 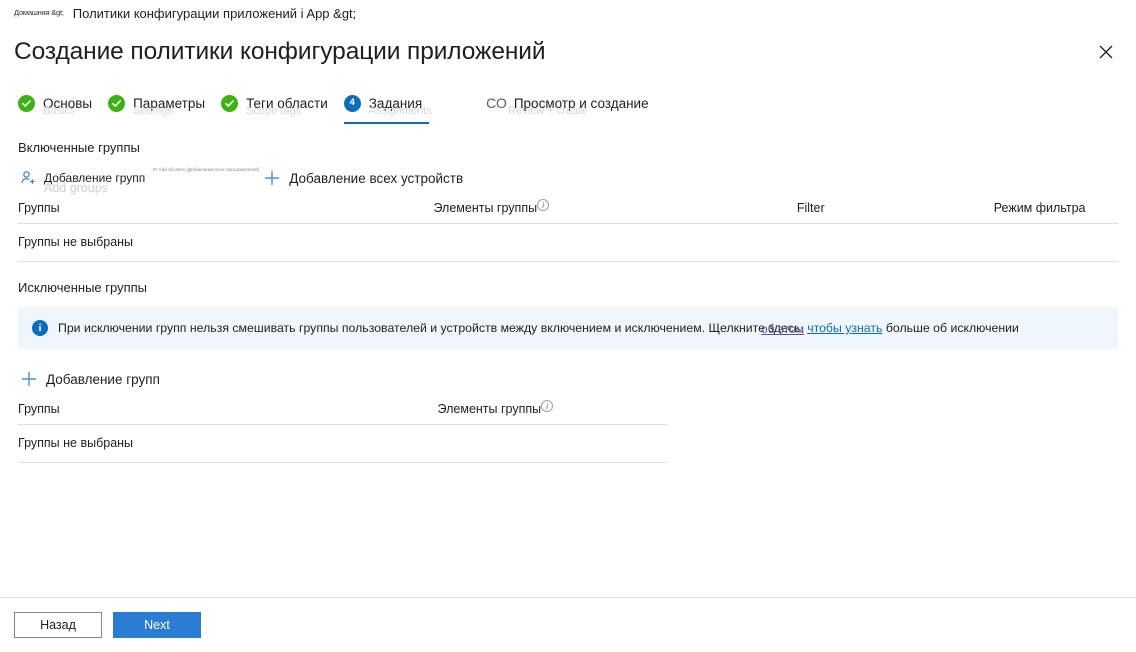 What do you see at coordinates (568, 379) in the screenshot?
I see `excluded-actions: Добавление групп` at bounding box center [568, 379].